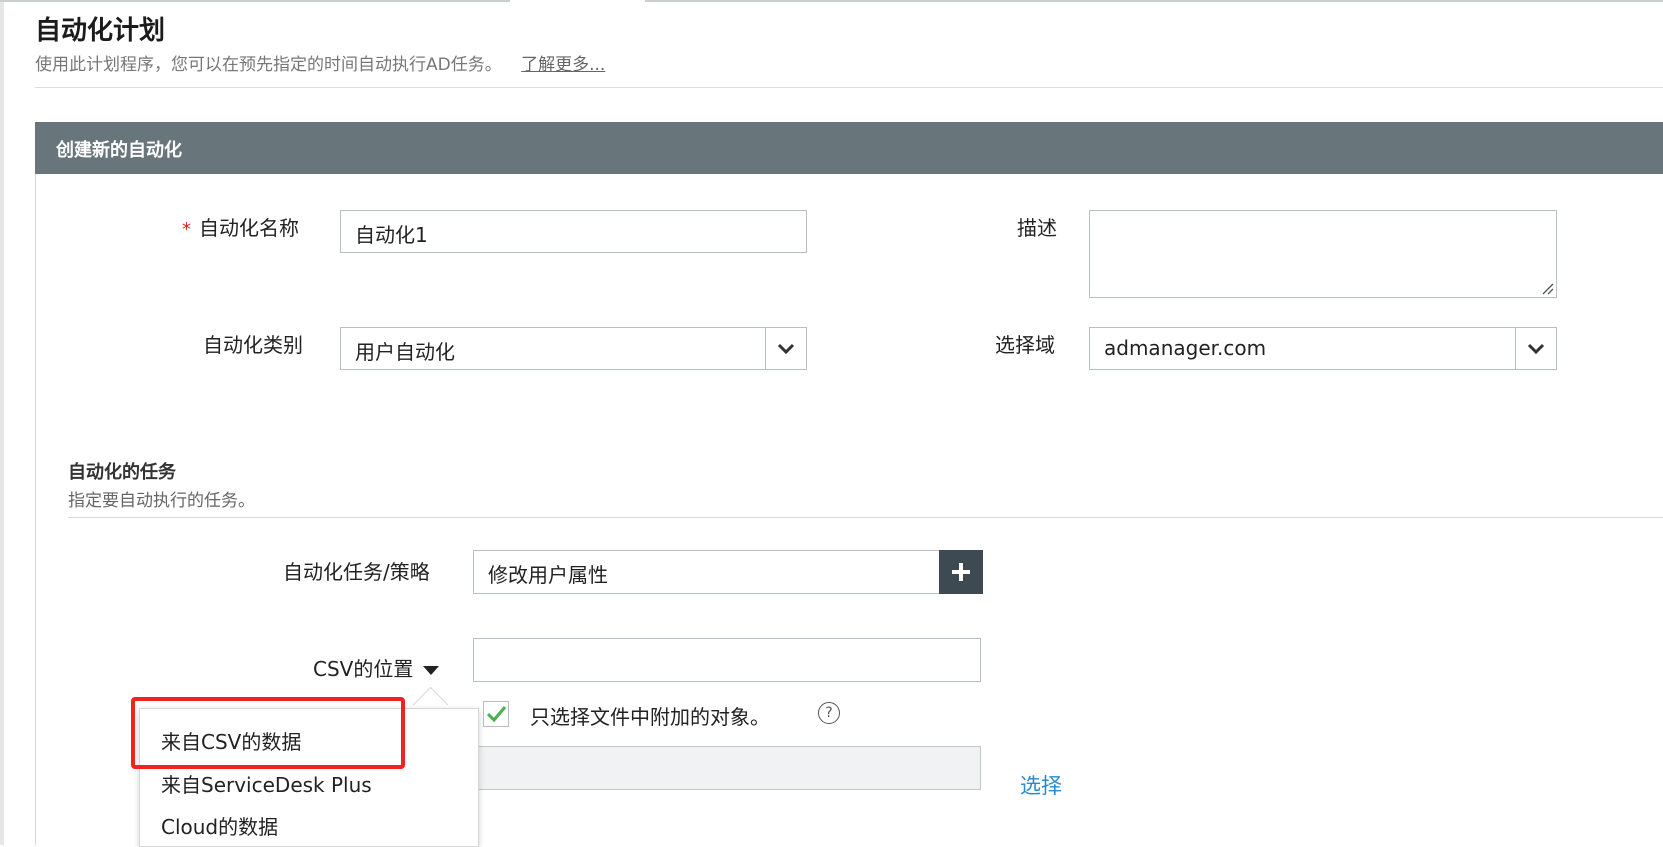 The image size is (1663, 847). What do you see at coordinates (161, 501) in the screenshot?
I see `tasks-section-subtitle: 指定要自动执行的任务。` at bounding box center [161, 501].